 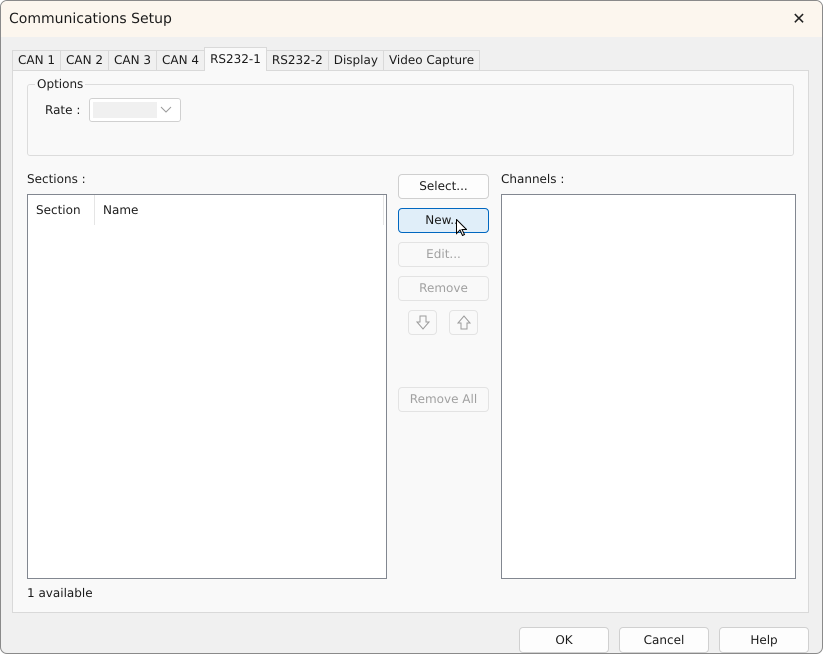 I want to click on arrow-up-icon, so click(x=463, y=322).